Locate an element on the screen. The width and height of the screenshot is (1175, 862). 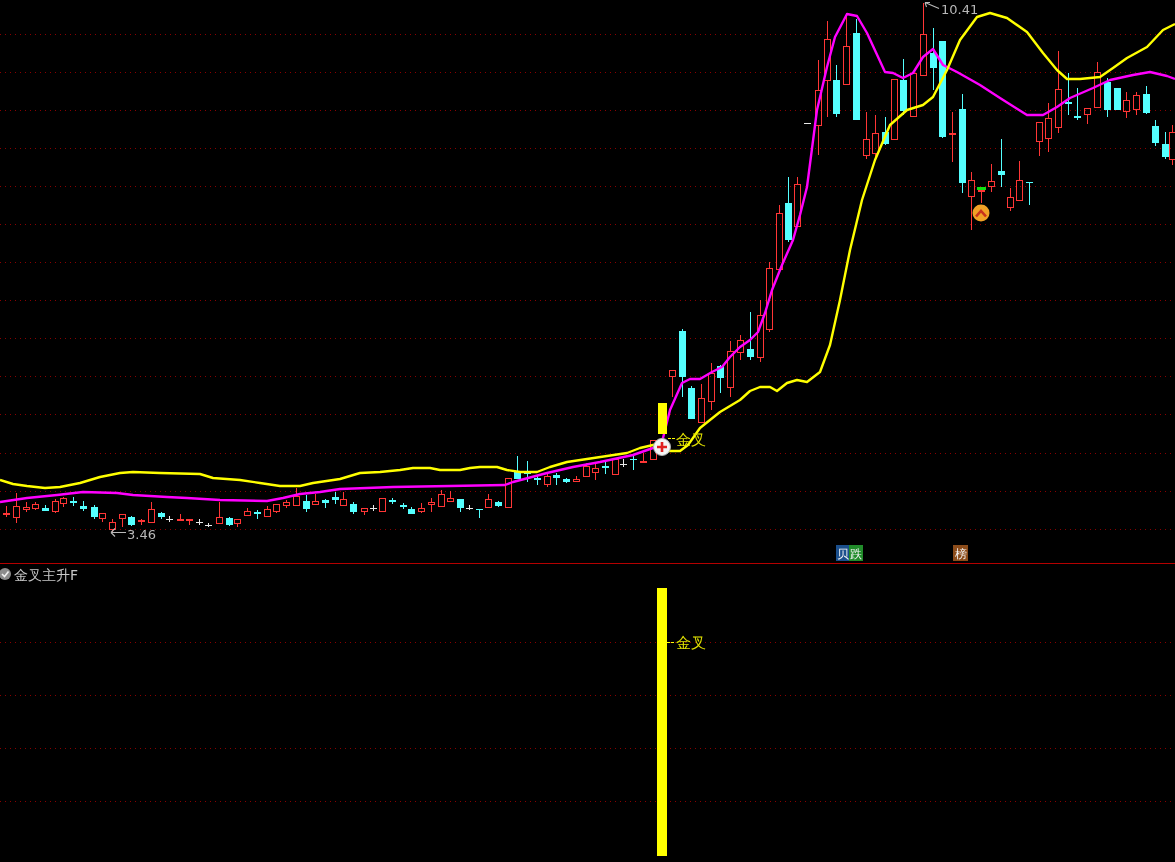
event-tag: 贝 is located at coordinates (842, 553).